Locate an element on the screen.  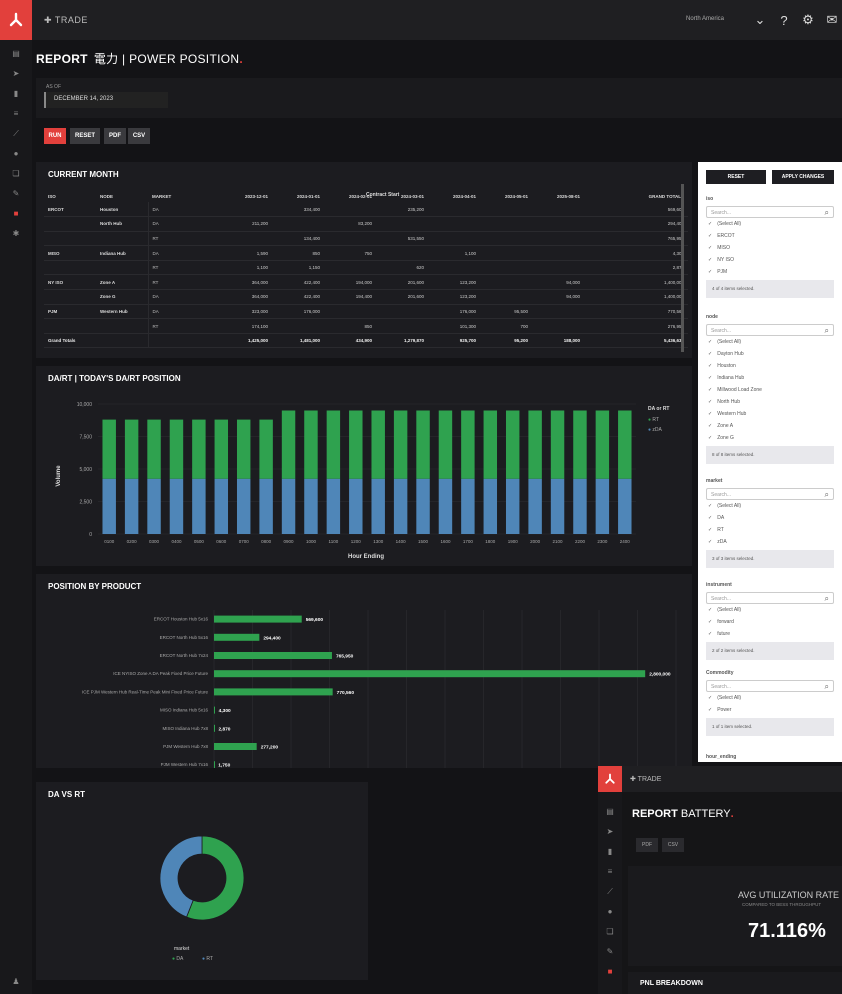
help-icon: ? is located at coordinates (784, 20).